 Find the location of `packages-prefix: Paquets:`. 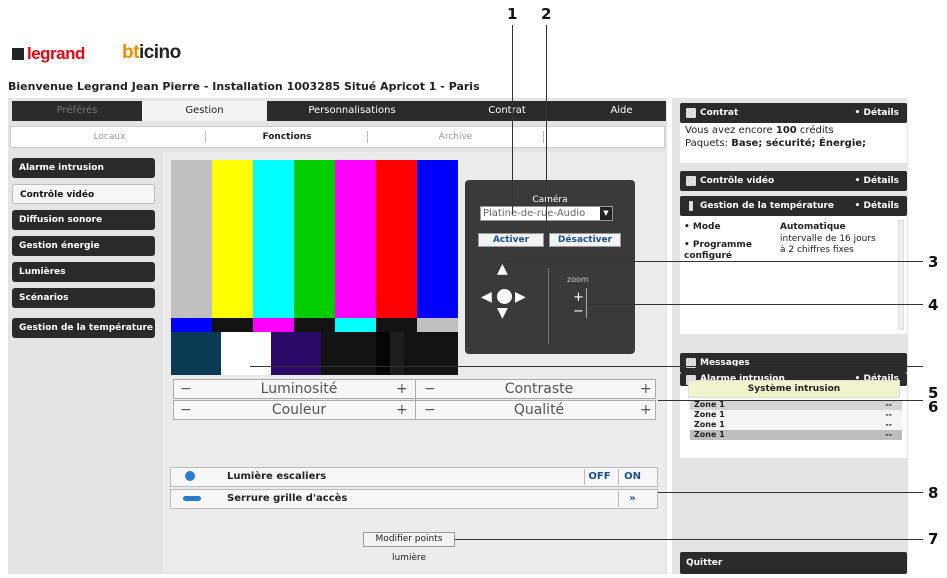

packages-prefix: Paquets: is located at coordinates (708, 143).